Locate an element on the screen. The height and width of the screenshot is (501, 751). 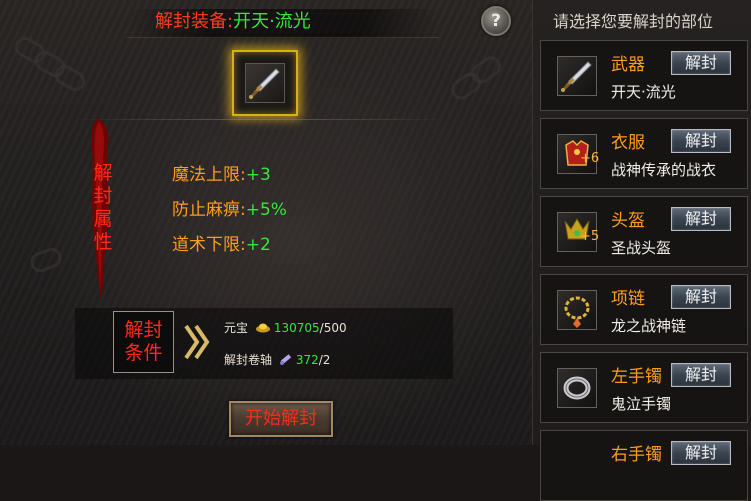
stat-name: 道术下限: is located at coordinates (209, 245).